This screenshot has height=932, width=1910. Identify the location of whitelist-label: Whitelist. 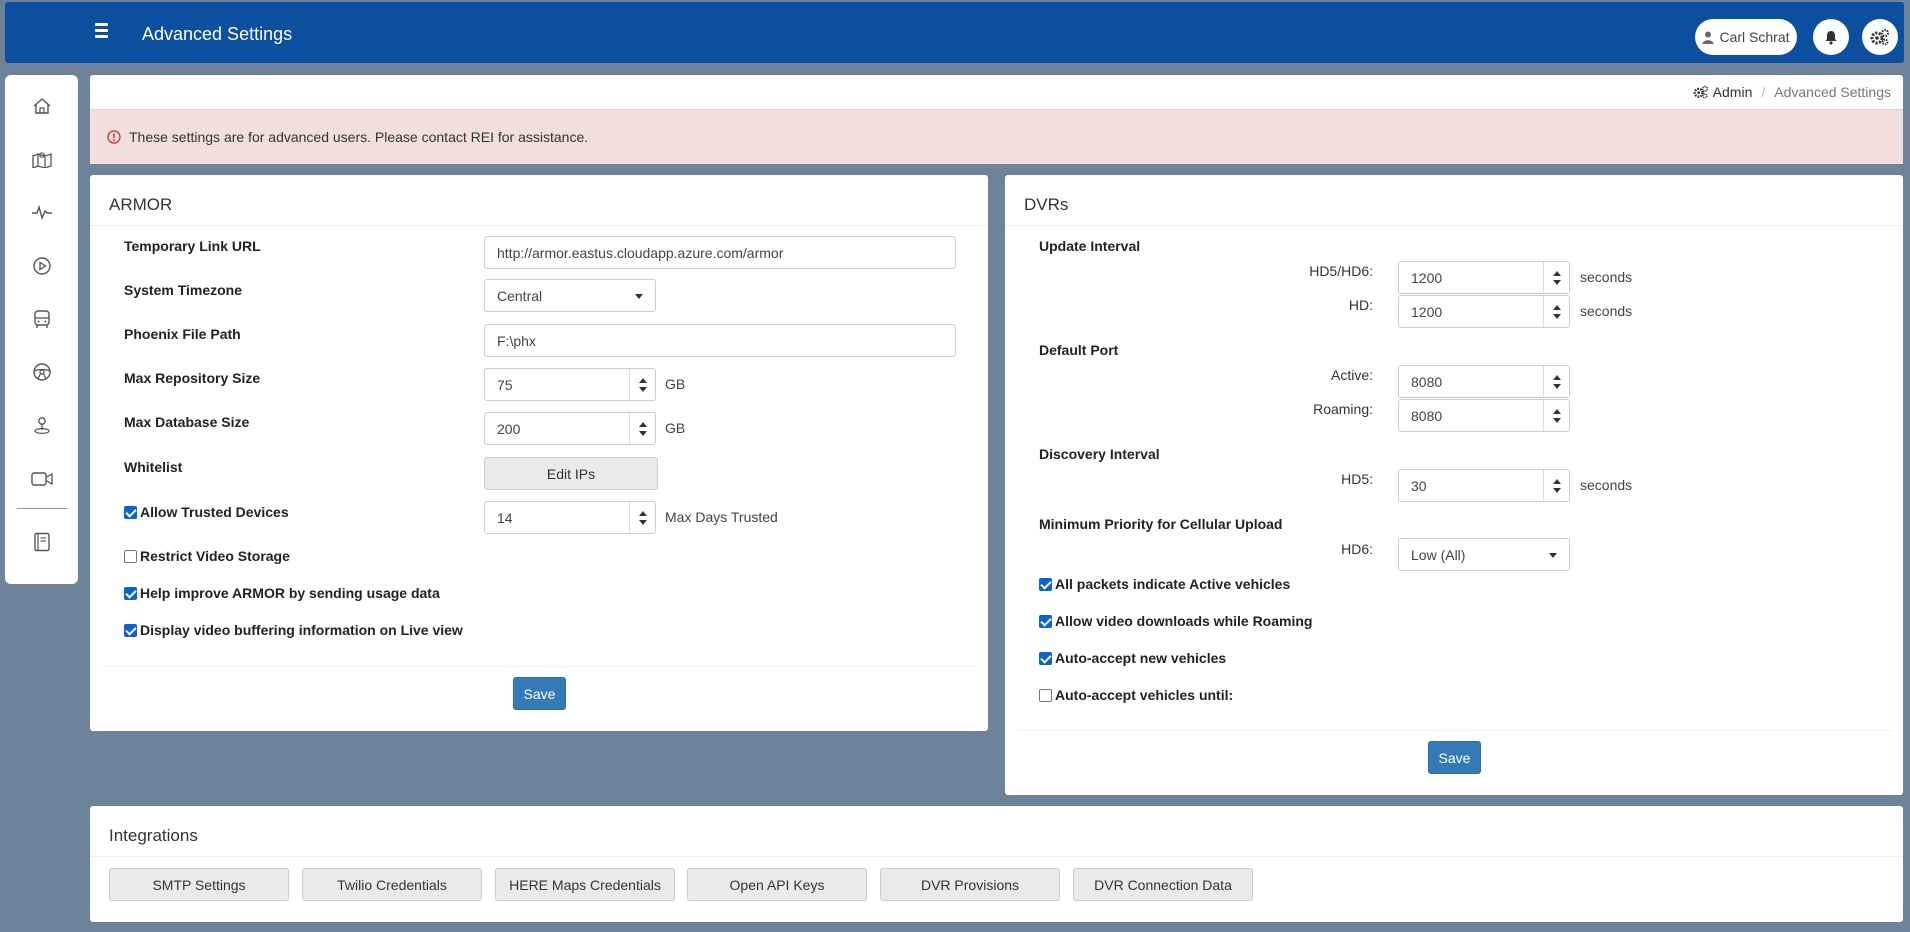
(153, 467).